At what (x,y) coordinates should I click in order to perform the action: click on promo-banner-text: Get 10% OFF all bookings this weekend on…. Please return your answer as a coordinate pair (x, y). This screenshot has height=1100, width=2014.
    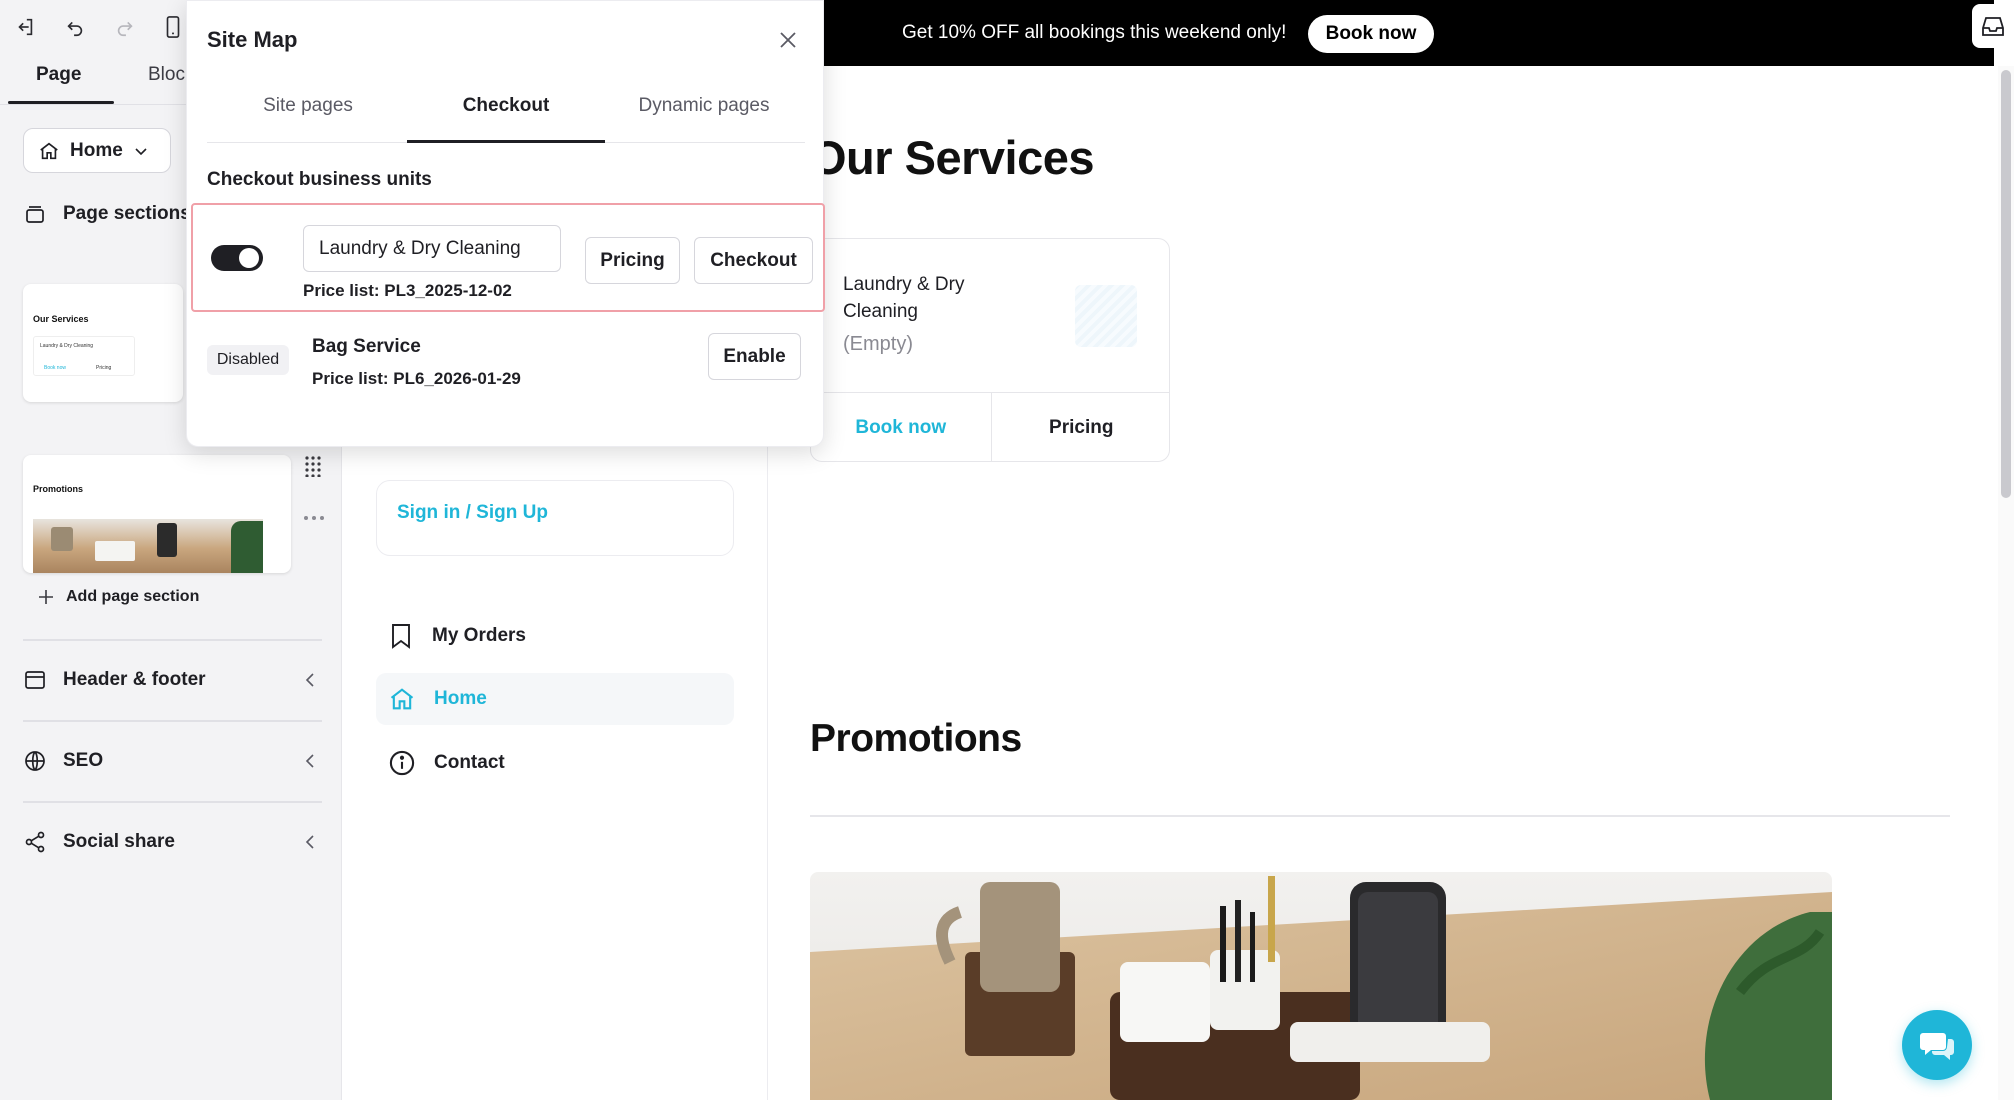
    Looking at the image, I should click on (1094, 32).